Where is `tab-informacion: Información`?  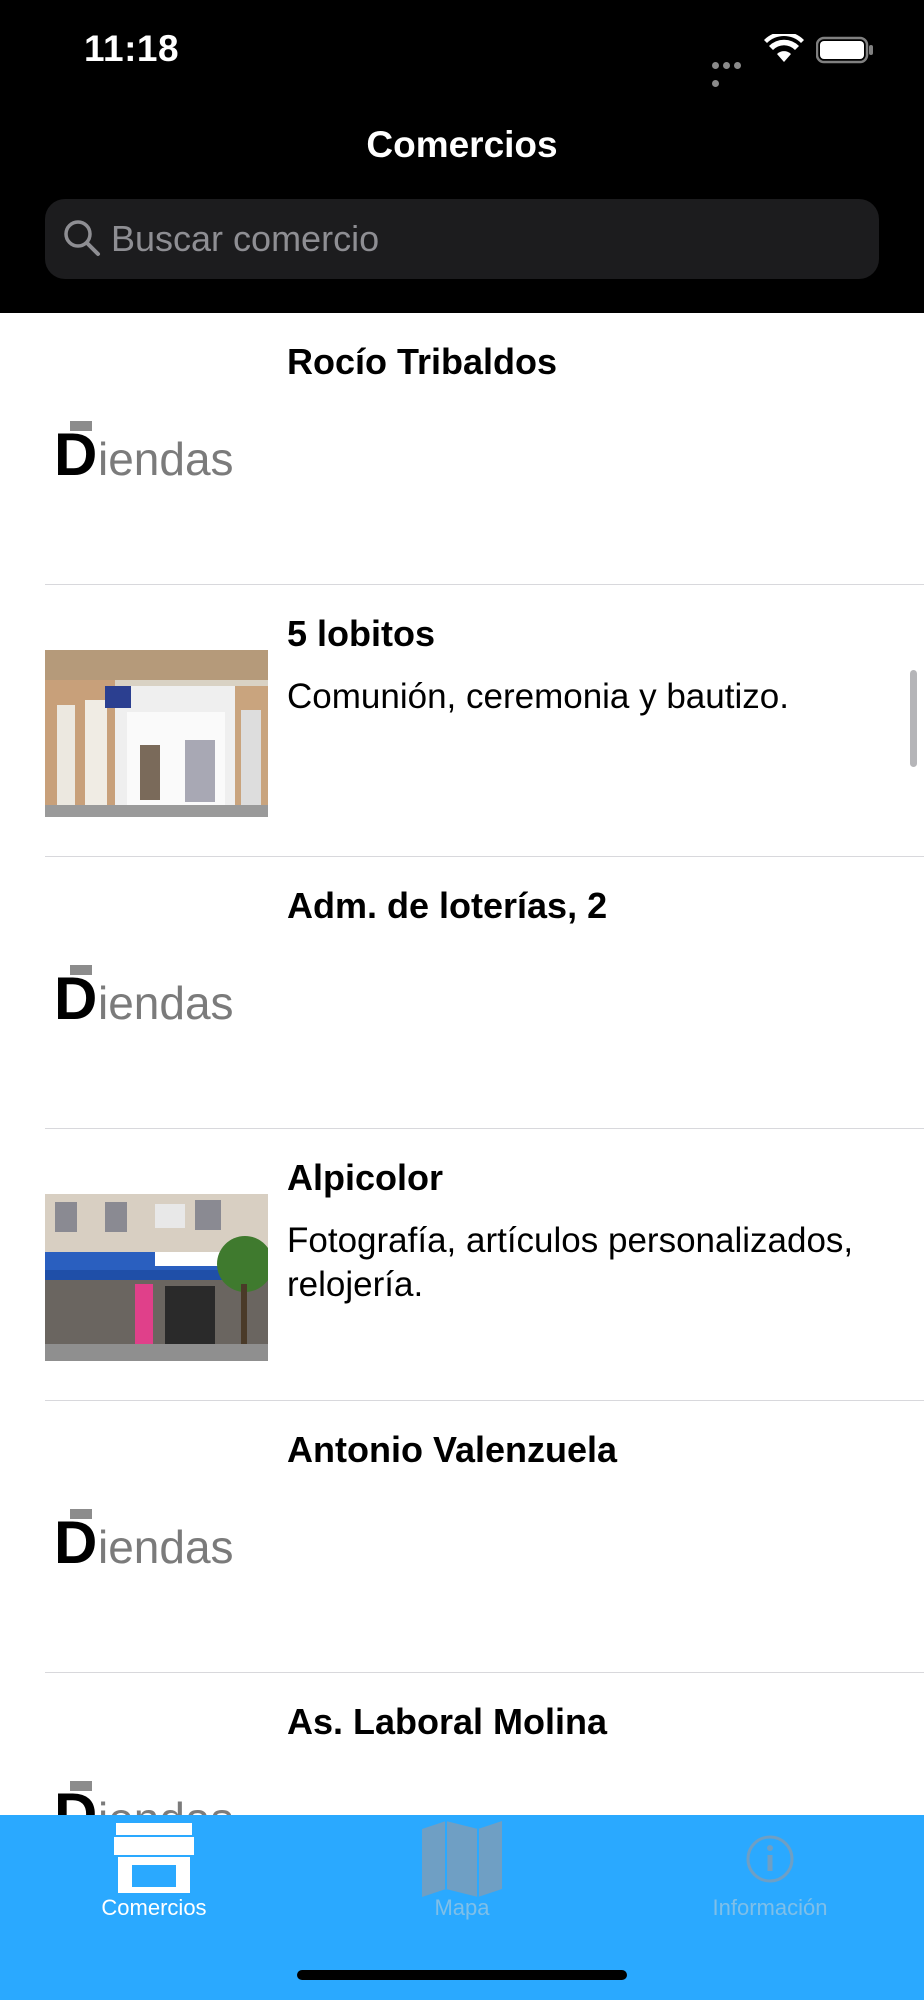 tab-informacion: Información is located at coordinates (770, 1880).